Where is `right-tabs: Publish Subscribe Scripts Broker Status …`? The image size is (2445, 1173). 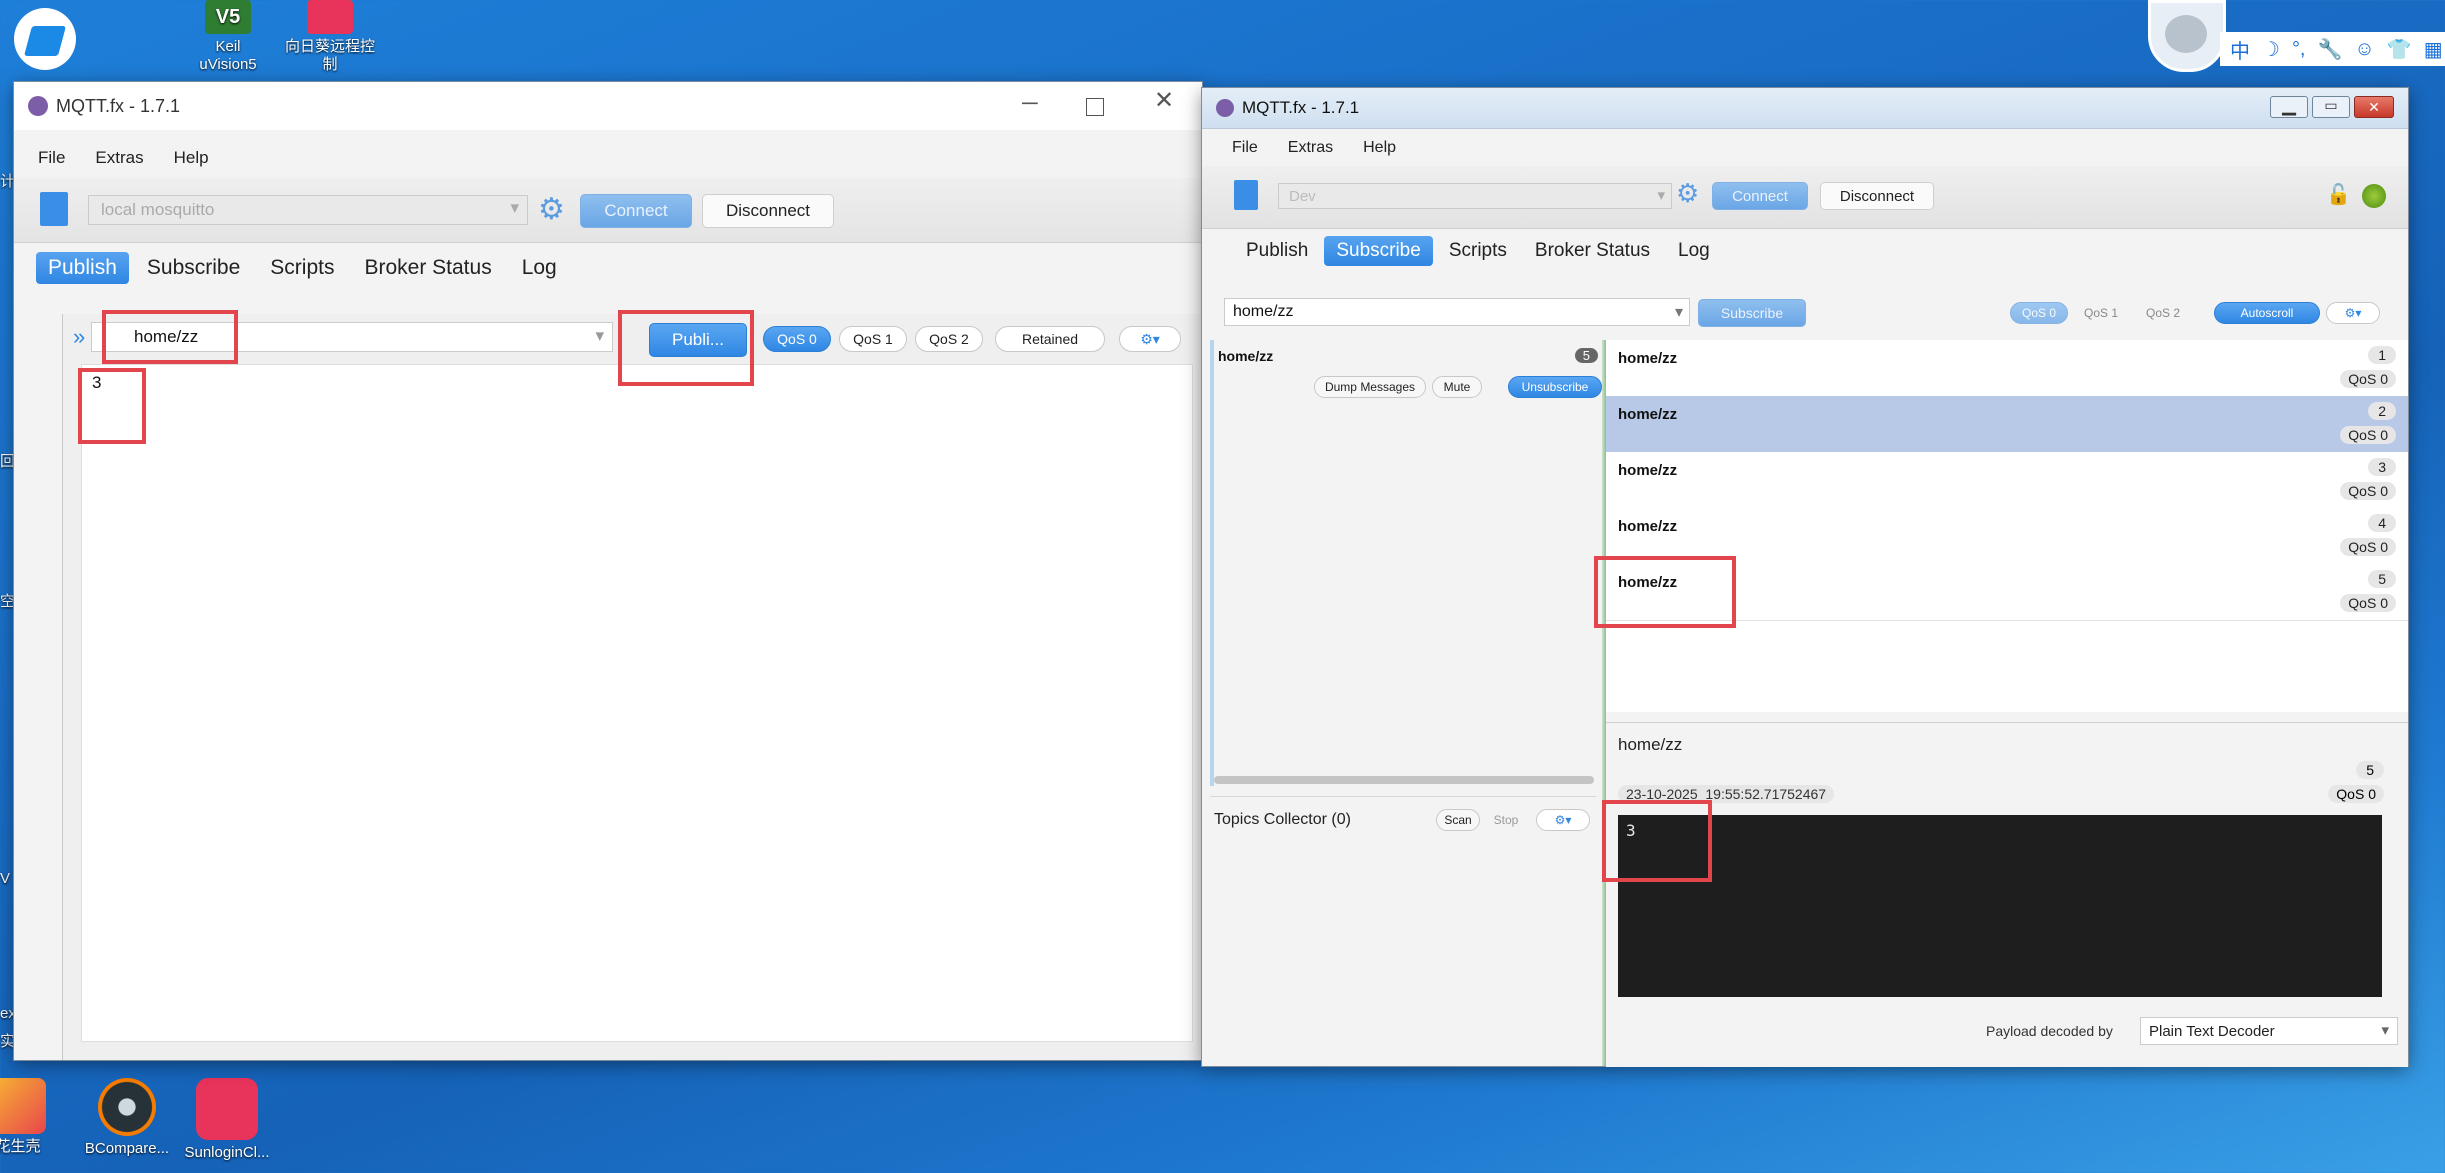
right-tabs: Publish Subscribe Scripts Broker Status … is located at coordinates (1478, 251).